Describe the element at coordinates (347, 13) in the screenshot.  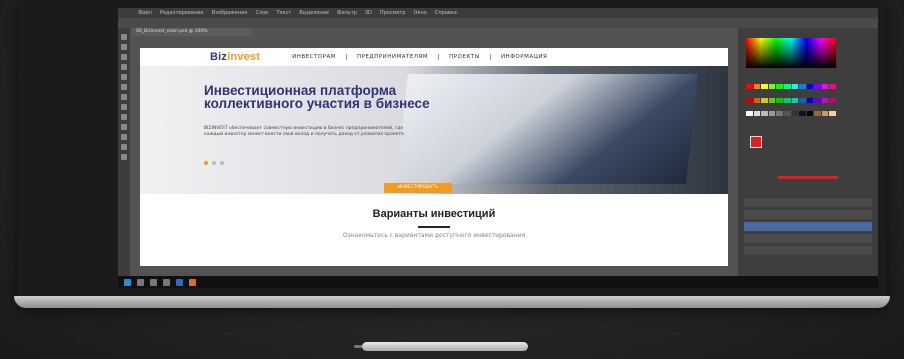
I see `menu-item: Фильтр` at that location.